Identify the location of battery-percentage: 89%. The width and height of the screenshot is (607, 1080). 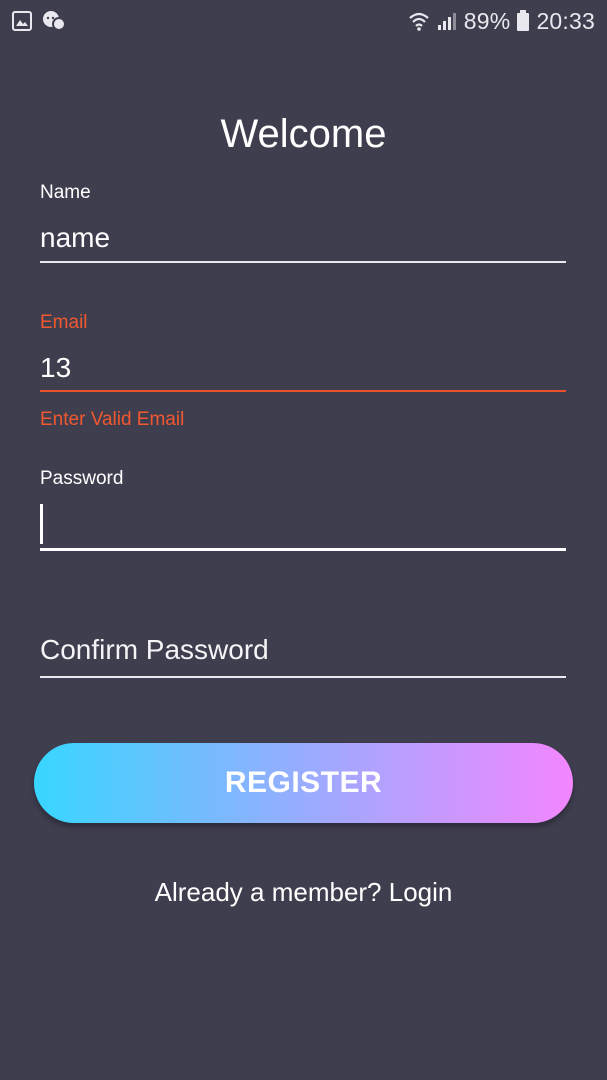
(487, 20).